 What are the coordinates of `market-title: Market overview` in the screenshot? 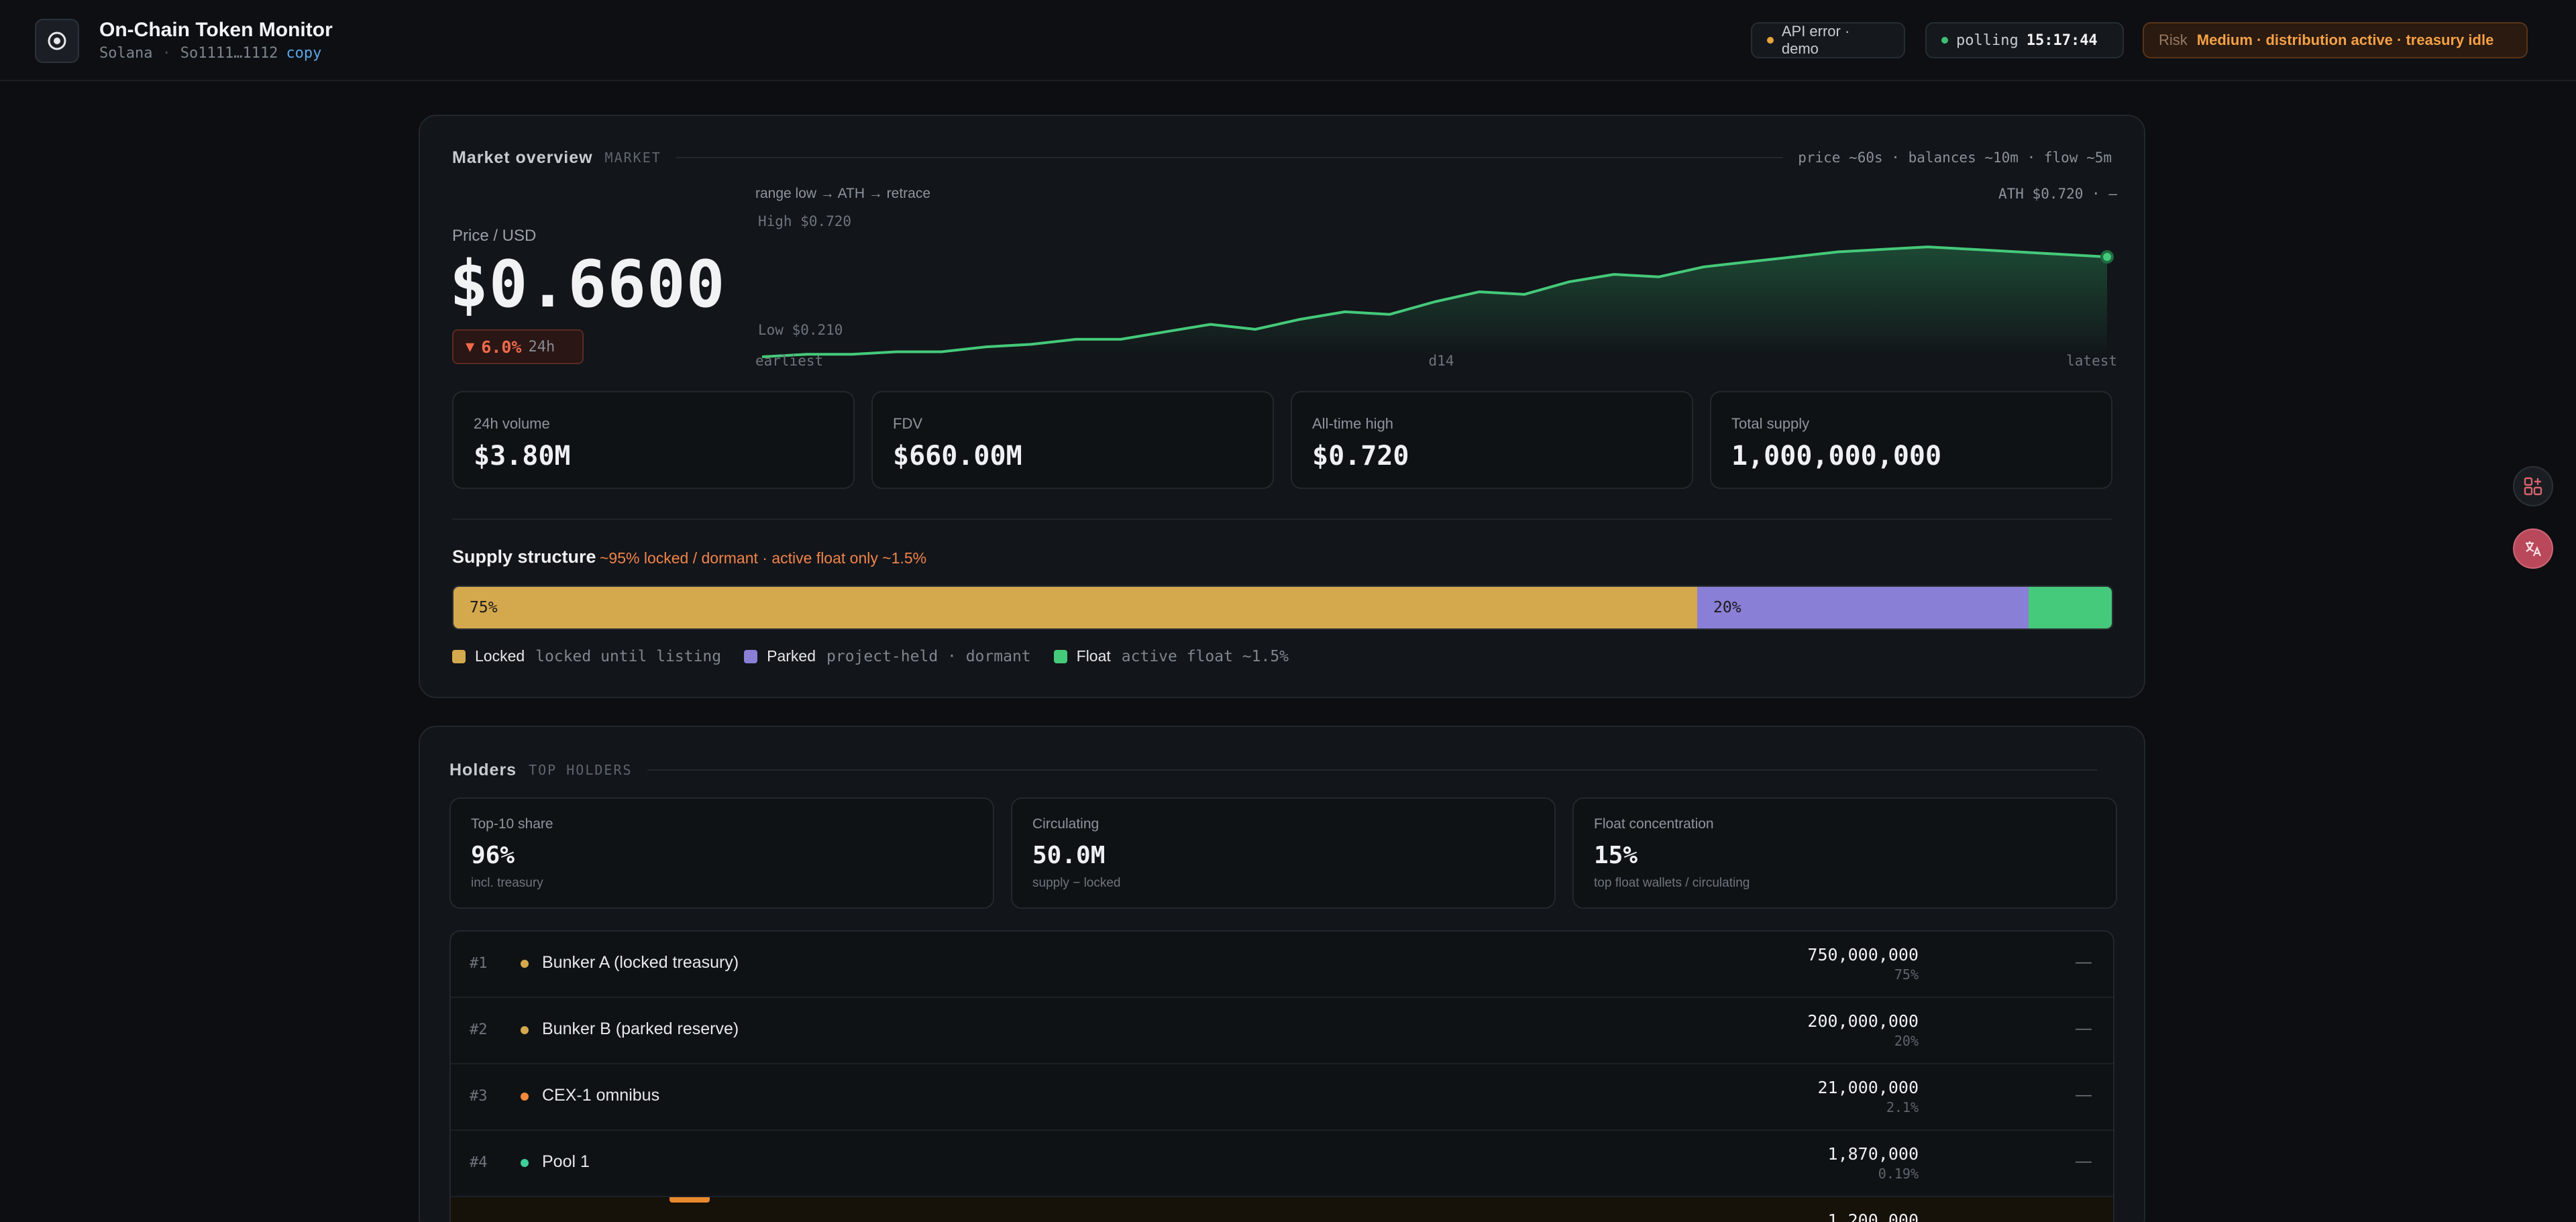 It's located at (522, 158).